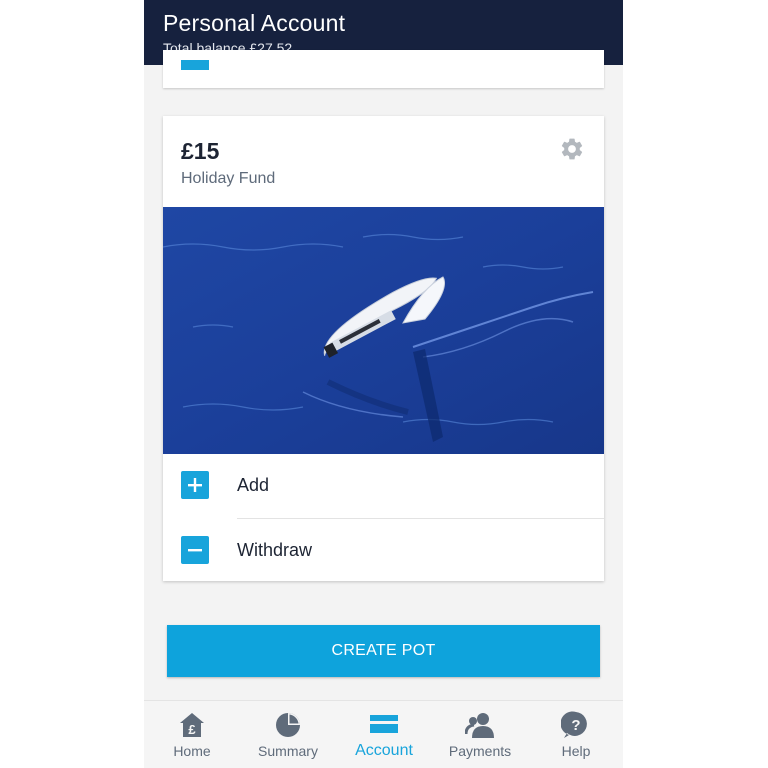 The width and height of the screenshot is (768, 768). I want to click on page-title: Personal Account, so click(254, 23).